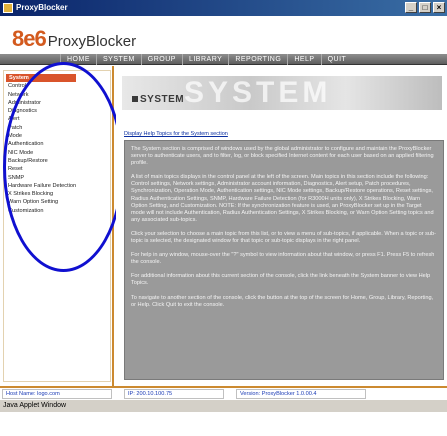  Describe the element at coordinates (258, 92) in the screenshot. I see `banner-background-text: SYSTEM` at that location.